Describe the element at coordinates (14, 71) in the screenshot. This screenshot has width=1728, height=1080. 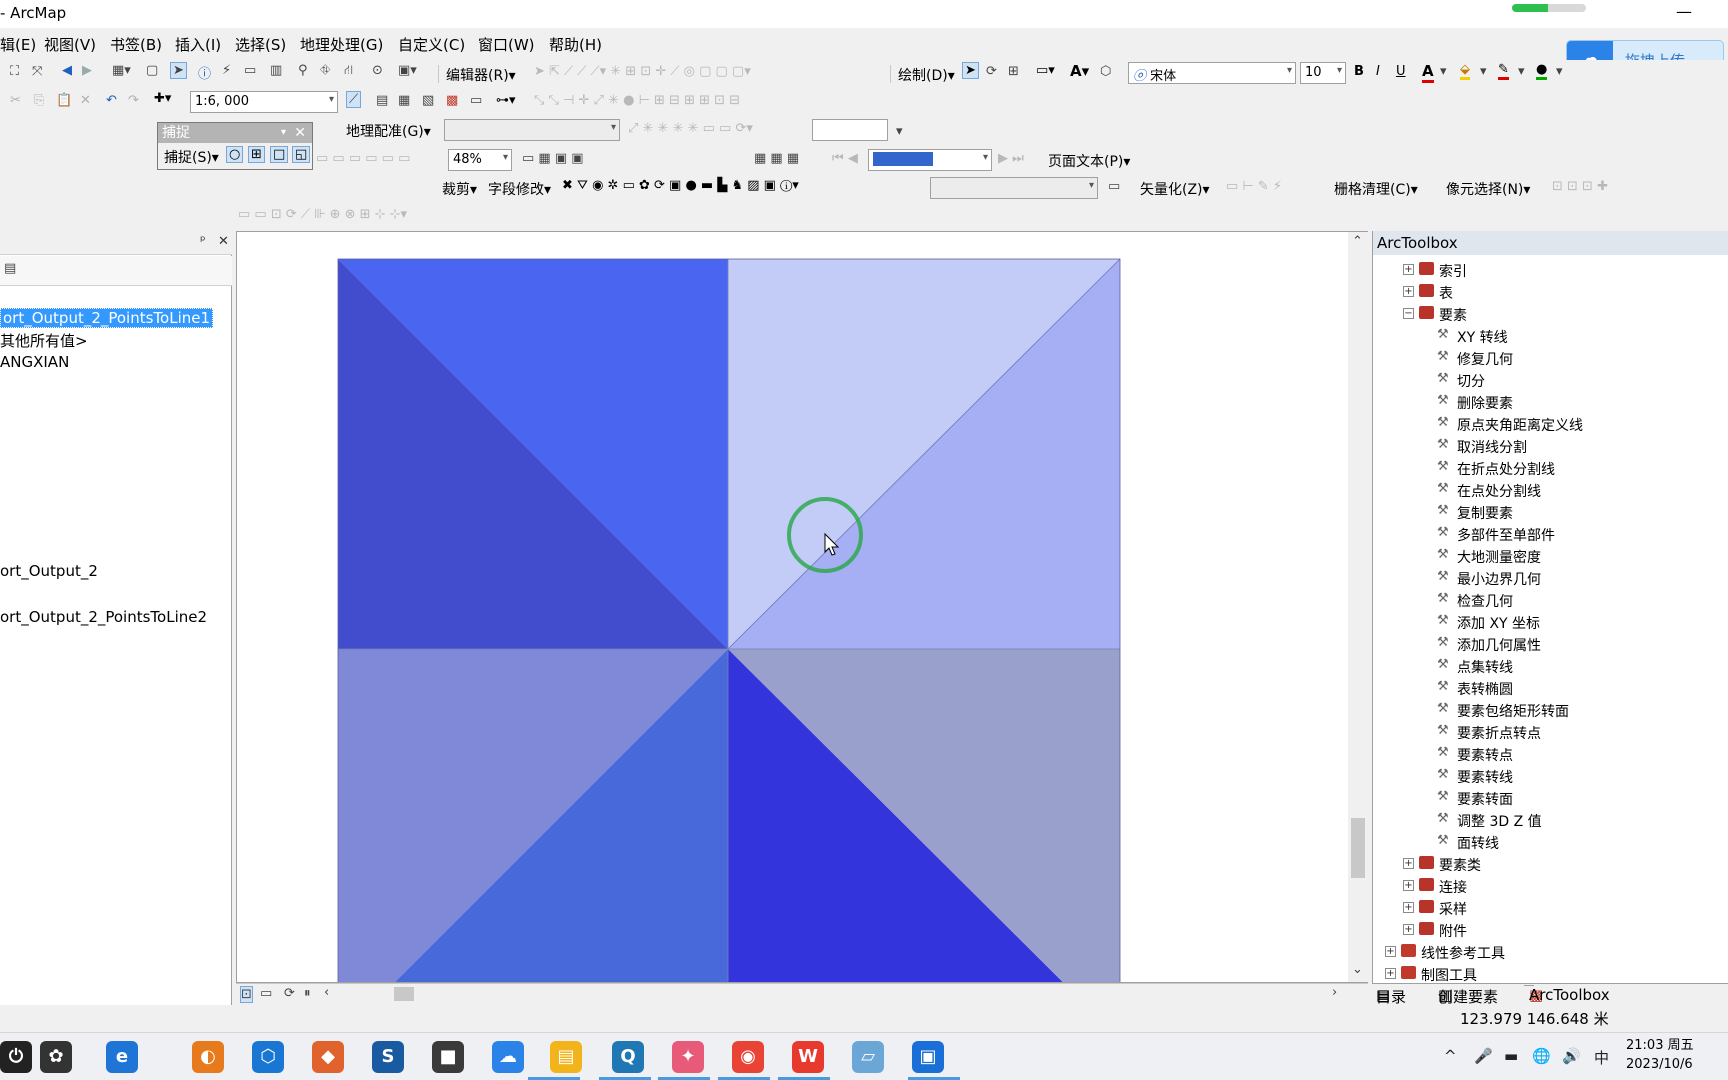
I see `full-extent-icon: ⛶` at that location.